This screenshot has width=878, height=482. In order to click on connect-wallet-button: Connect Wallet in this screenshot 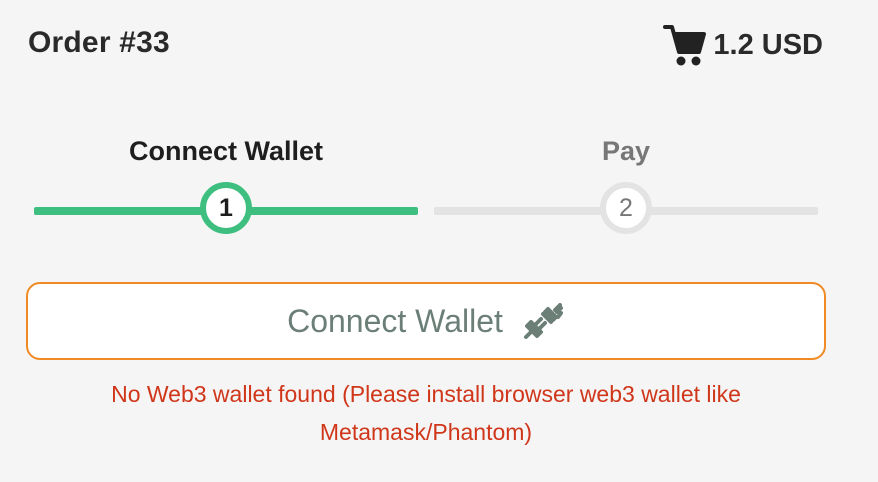, I will do `click(426, 321)`.